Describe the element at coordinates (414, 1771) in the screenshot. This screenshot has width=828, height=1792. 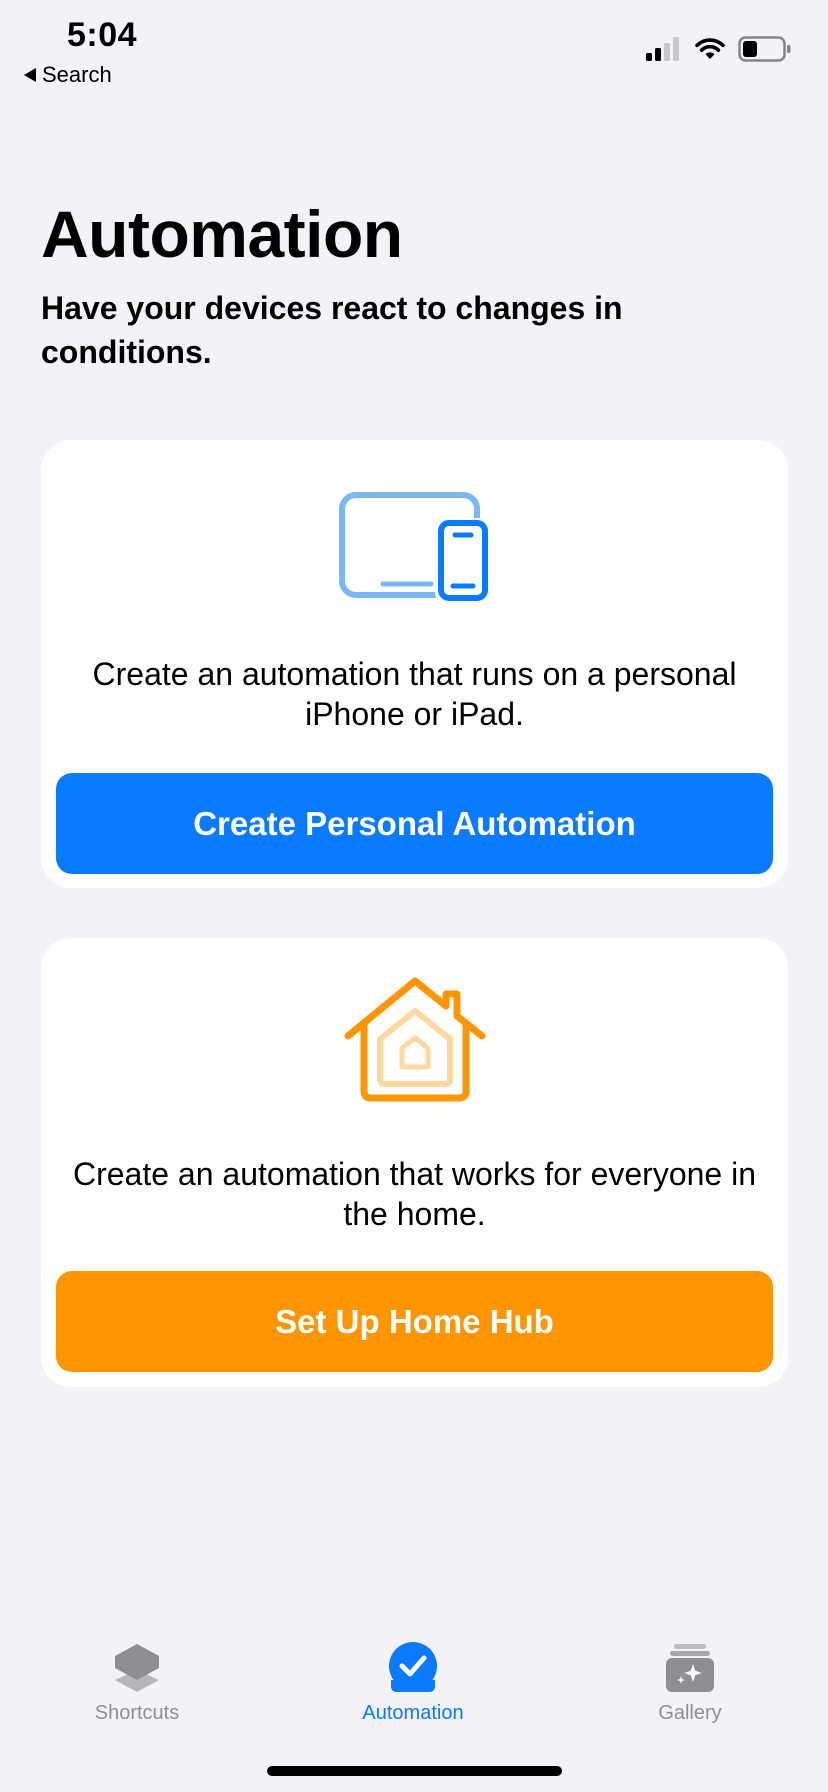
I see `home-indicator` at that location.